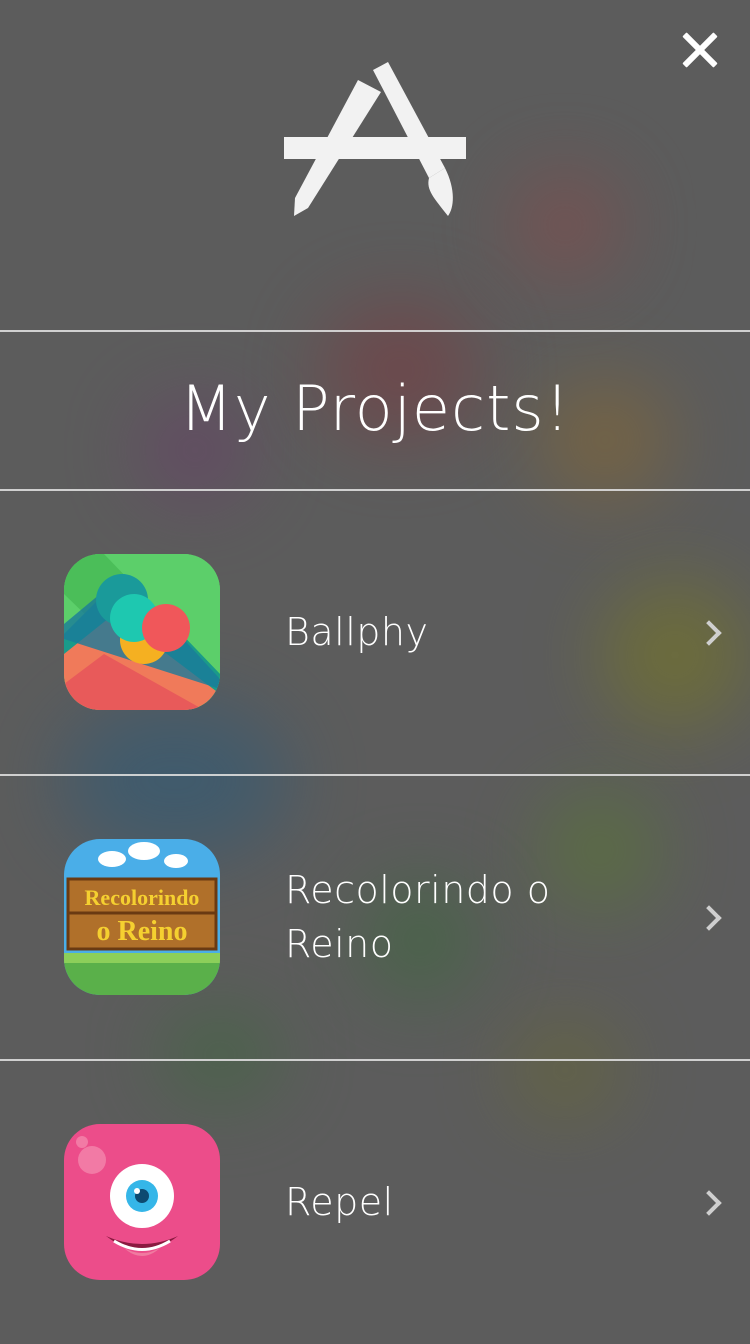 Image resolution: width=750 pixels, height=1344 pixels. Describe the element at coordinates (375, 408) in the screenshot. I see `page-title: My Projects!` at that location.